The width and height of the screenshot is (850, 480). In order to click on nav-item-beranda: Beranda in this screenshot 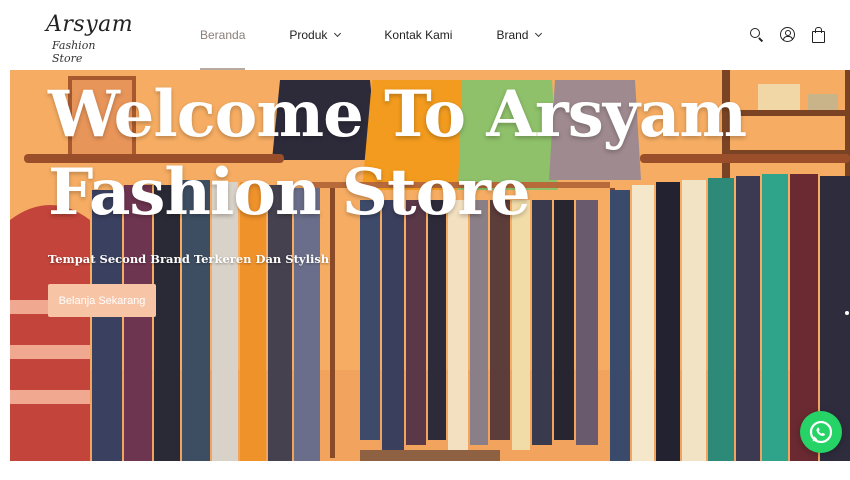, I will do `click(223, 35)`.